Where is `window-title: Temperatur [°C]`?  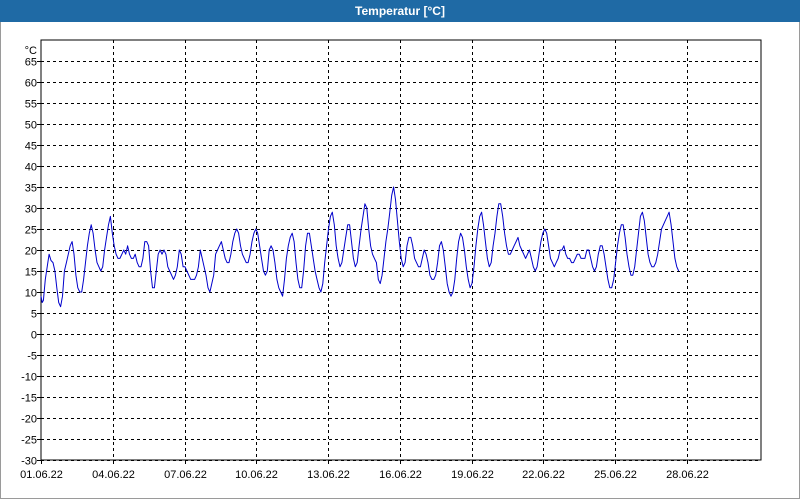
window-title: Temperatur [°C] is located at coordinates (400, 11).